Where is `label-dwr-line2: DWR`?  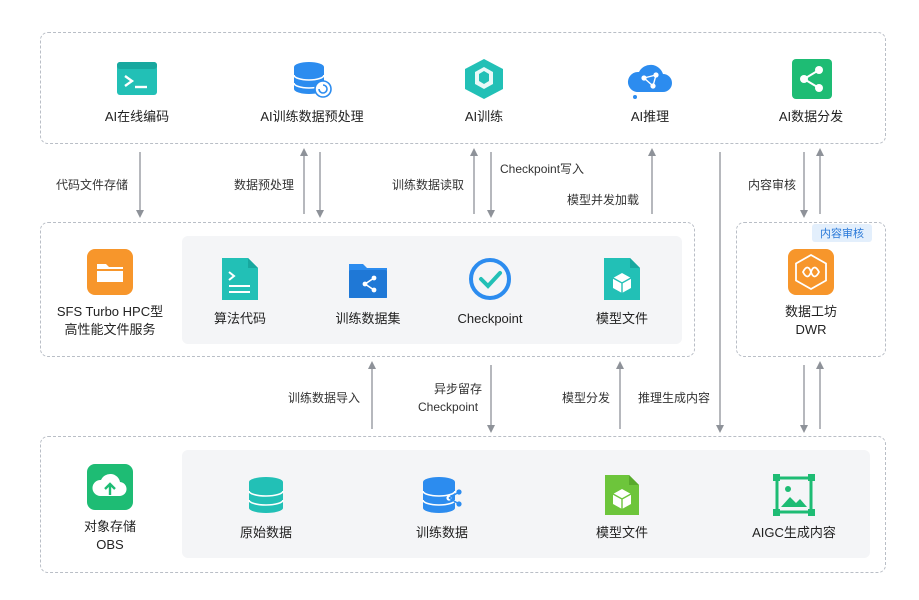
label-dwr-line2: DWR is located at coordinates (811, 329).